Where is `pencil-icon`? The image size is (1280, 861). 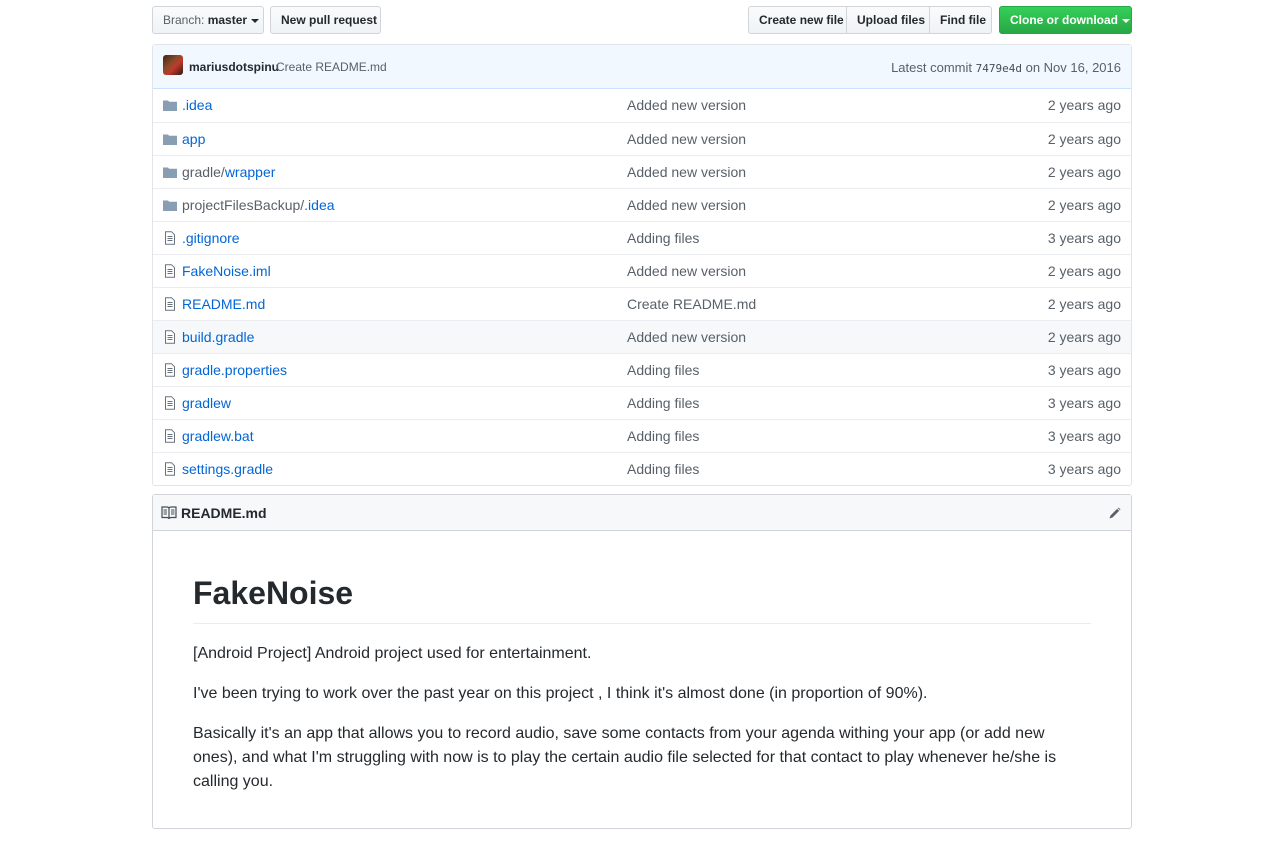 pencil-icon is located at coordinates (1115, 513).